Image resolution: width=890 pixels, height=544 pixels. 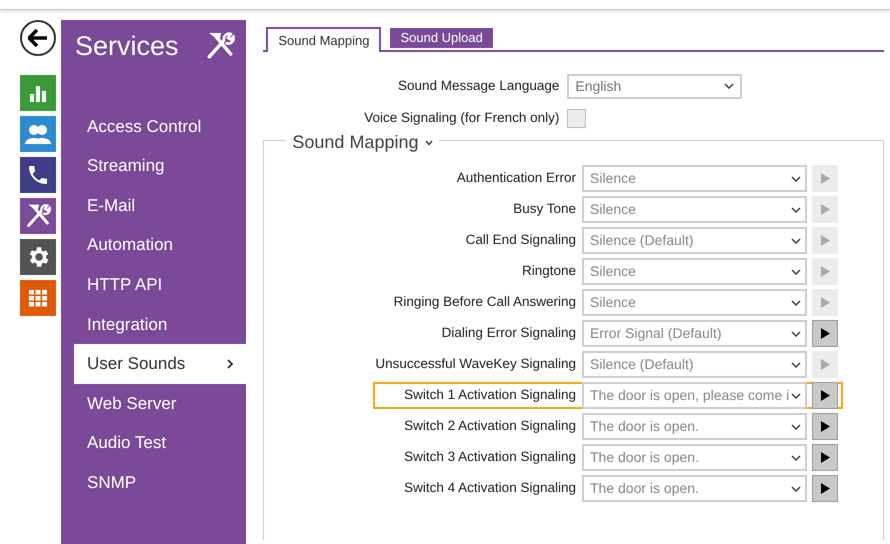 What do you see at coordinates (654, 86) in the screenshot?
I see `language-select: English` at bounding box center [654, 86].